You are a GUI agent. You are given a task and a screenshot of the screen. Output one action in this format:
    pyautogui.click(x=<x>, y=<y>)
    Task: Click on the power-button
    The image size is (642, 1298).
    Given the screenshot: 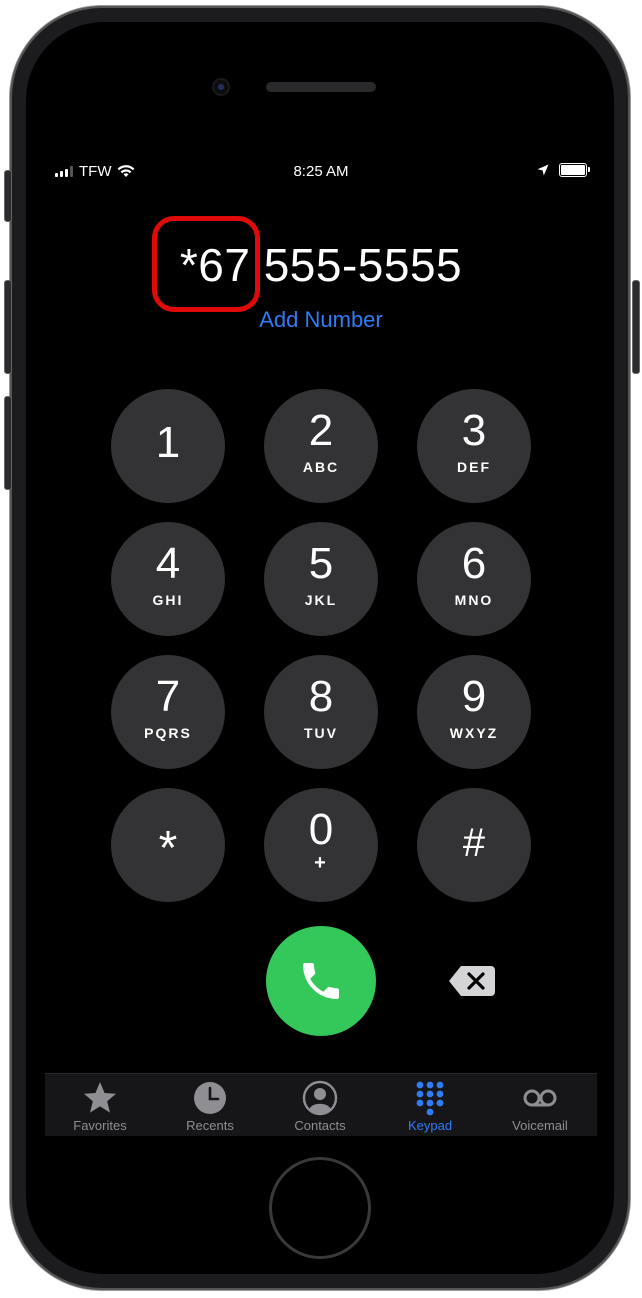 What is the action you would take?
    pyautogui.click(x=636, y=327)
    